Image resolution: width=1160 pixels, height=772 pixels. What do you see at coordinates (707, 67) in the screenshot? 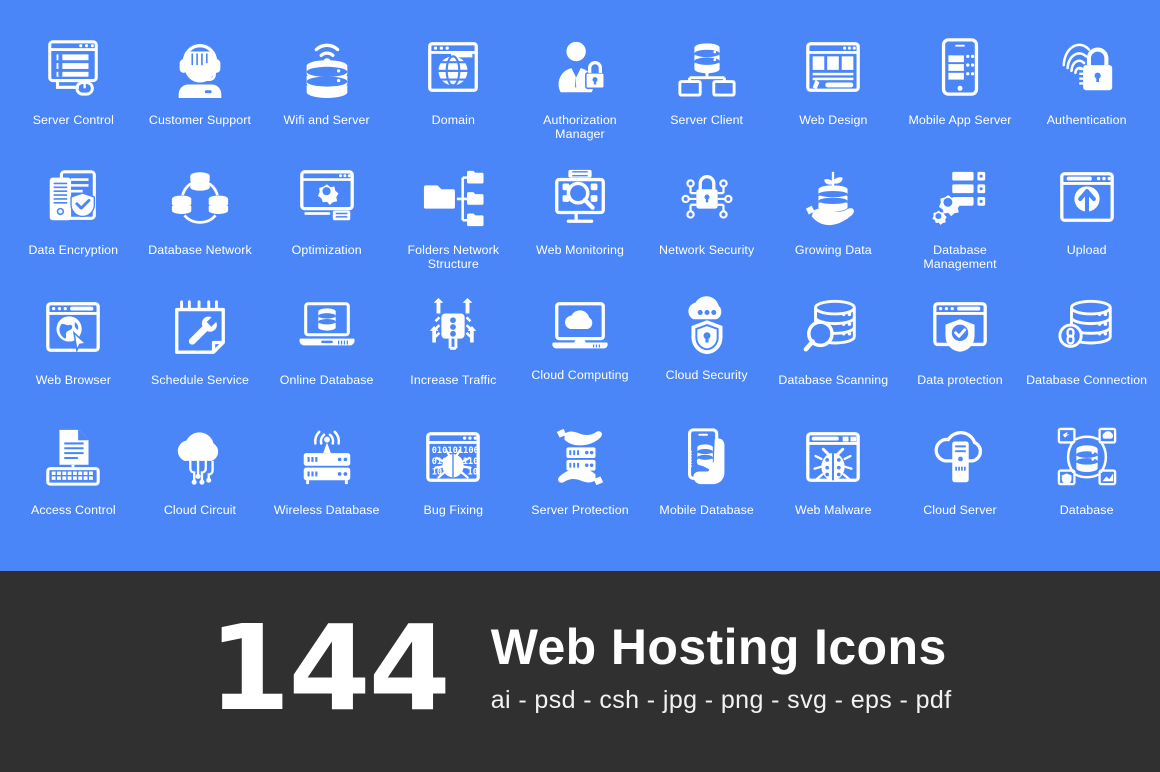
I see `server-client-icon` at bounding box center [707, 67].